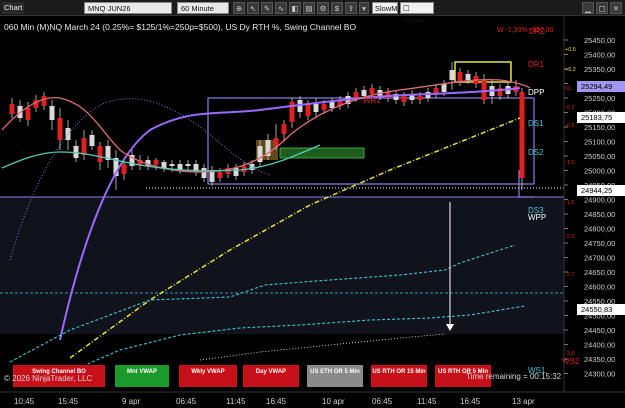 This screenshot has width=625, height=408. Describe the element at coordinates (536, 64) in the screenshot. I see `label-dr1: DR1` at that location.